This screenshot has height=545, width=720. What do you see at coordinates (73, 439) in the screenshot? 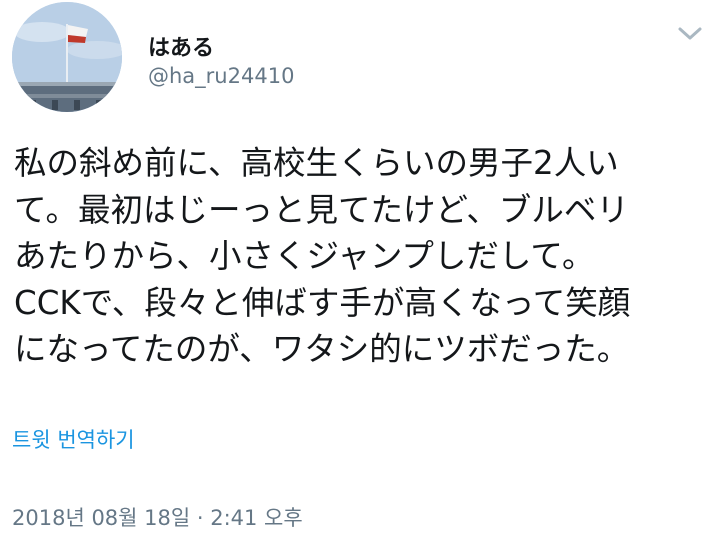
I see `translate-tweet-link: 트윗 번역하기` at bounding box center [73, 439].